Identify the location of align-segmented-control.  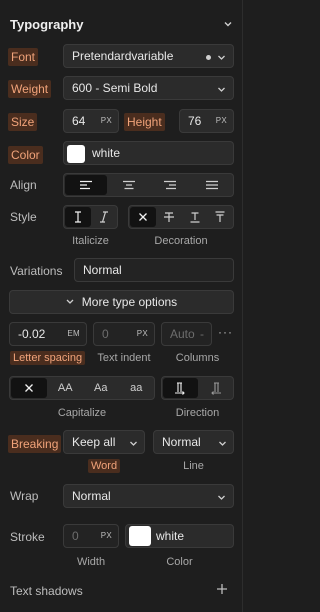
(148, 185).